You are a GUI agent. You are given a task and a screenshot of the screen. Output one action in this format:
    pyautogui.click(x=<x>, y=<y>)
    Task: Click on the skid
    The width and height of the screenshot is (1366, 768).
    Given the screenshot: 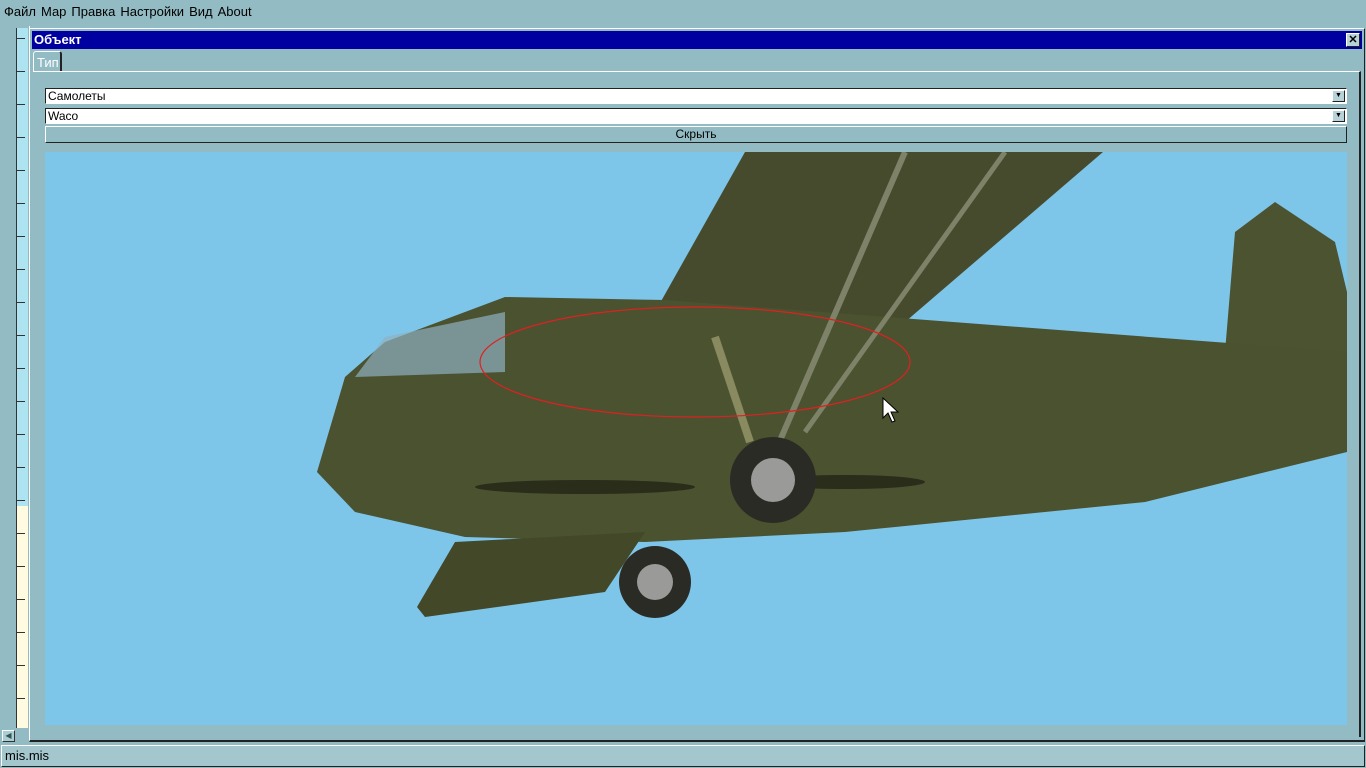 What is the action you would take?
    pyautogui.click(x=585, y=487)
    